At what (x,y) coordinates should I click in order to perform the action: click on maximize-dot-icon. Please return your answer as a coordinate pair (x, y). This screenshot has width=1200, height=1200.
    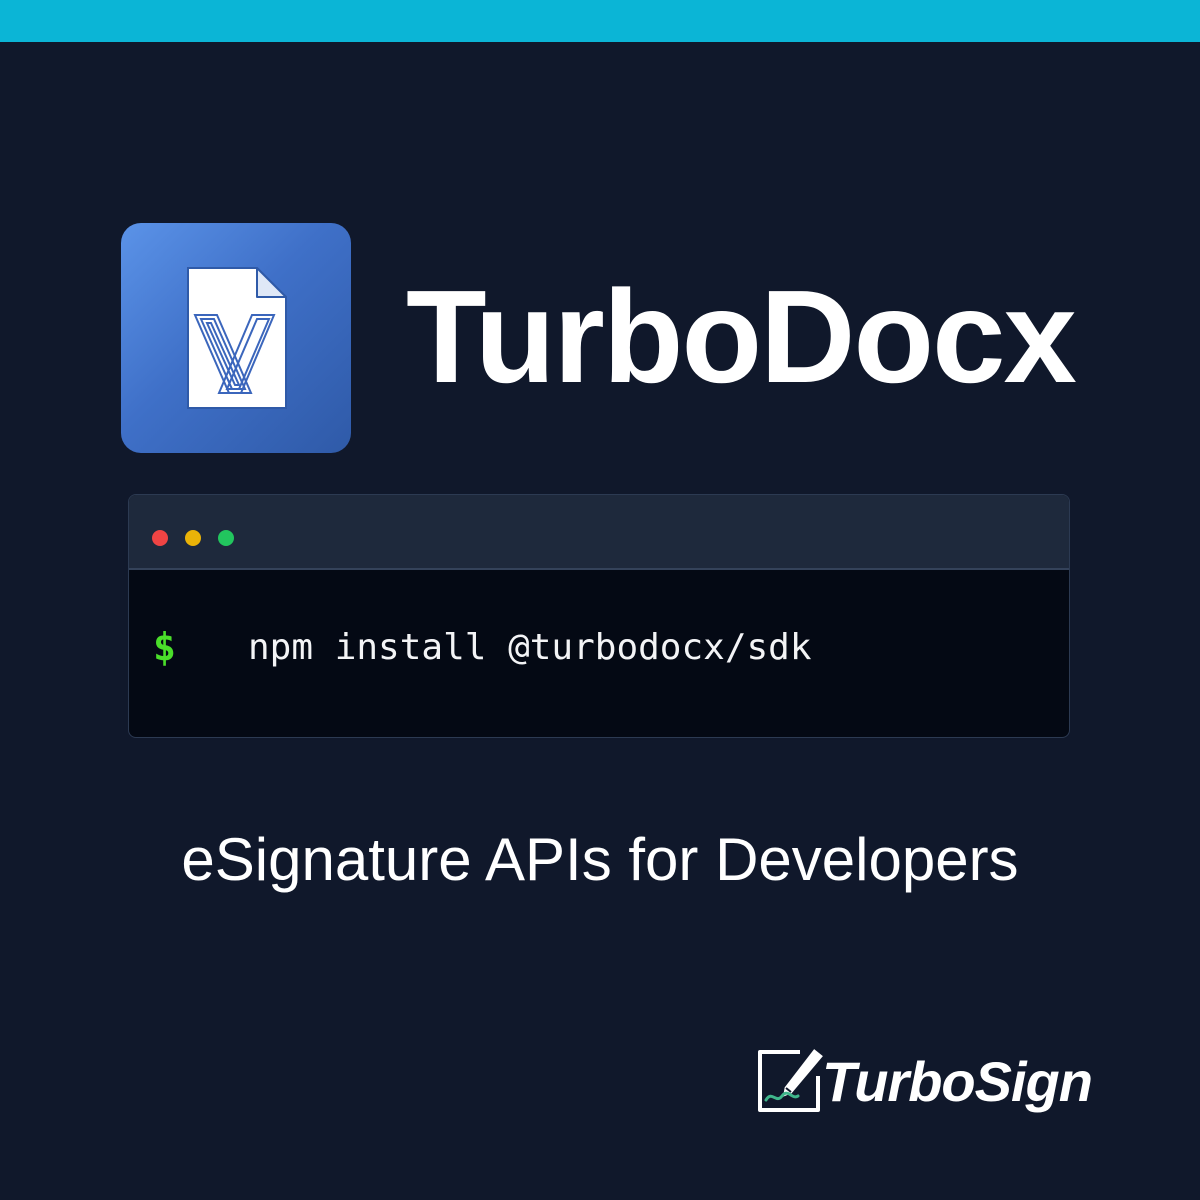
    Looking at the image, I should click on (226, 538).